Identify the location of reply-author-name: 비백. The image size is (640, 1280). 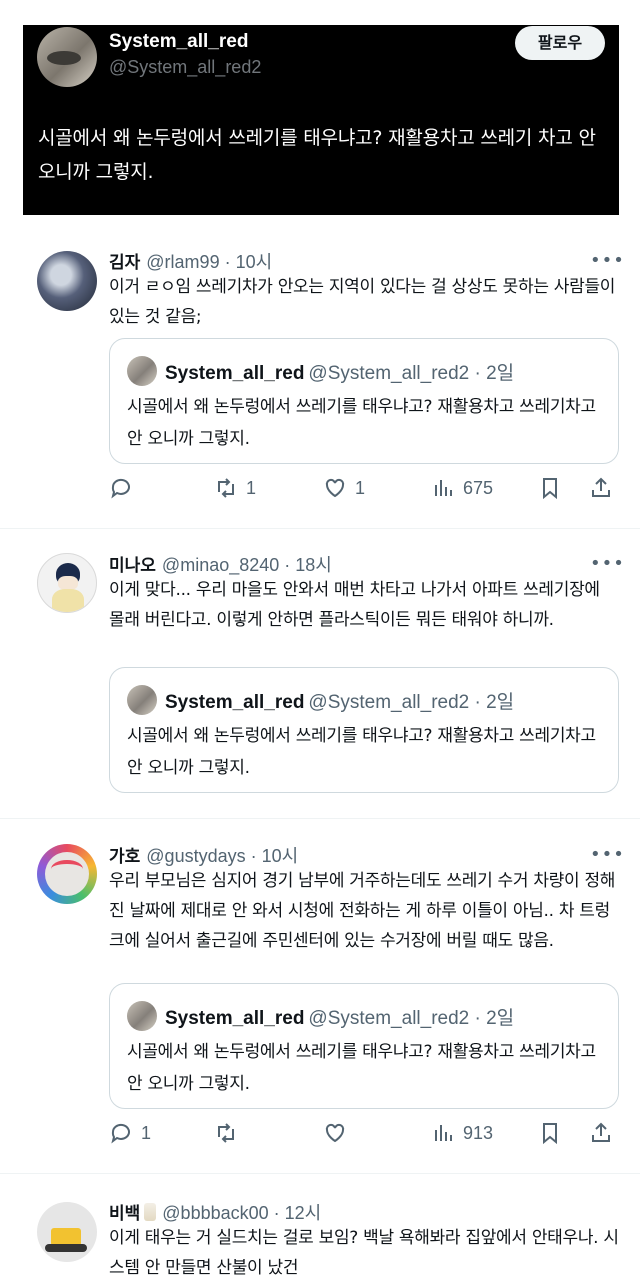
(124, 1214).